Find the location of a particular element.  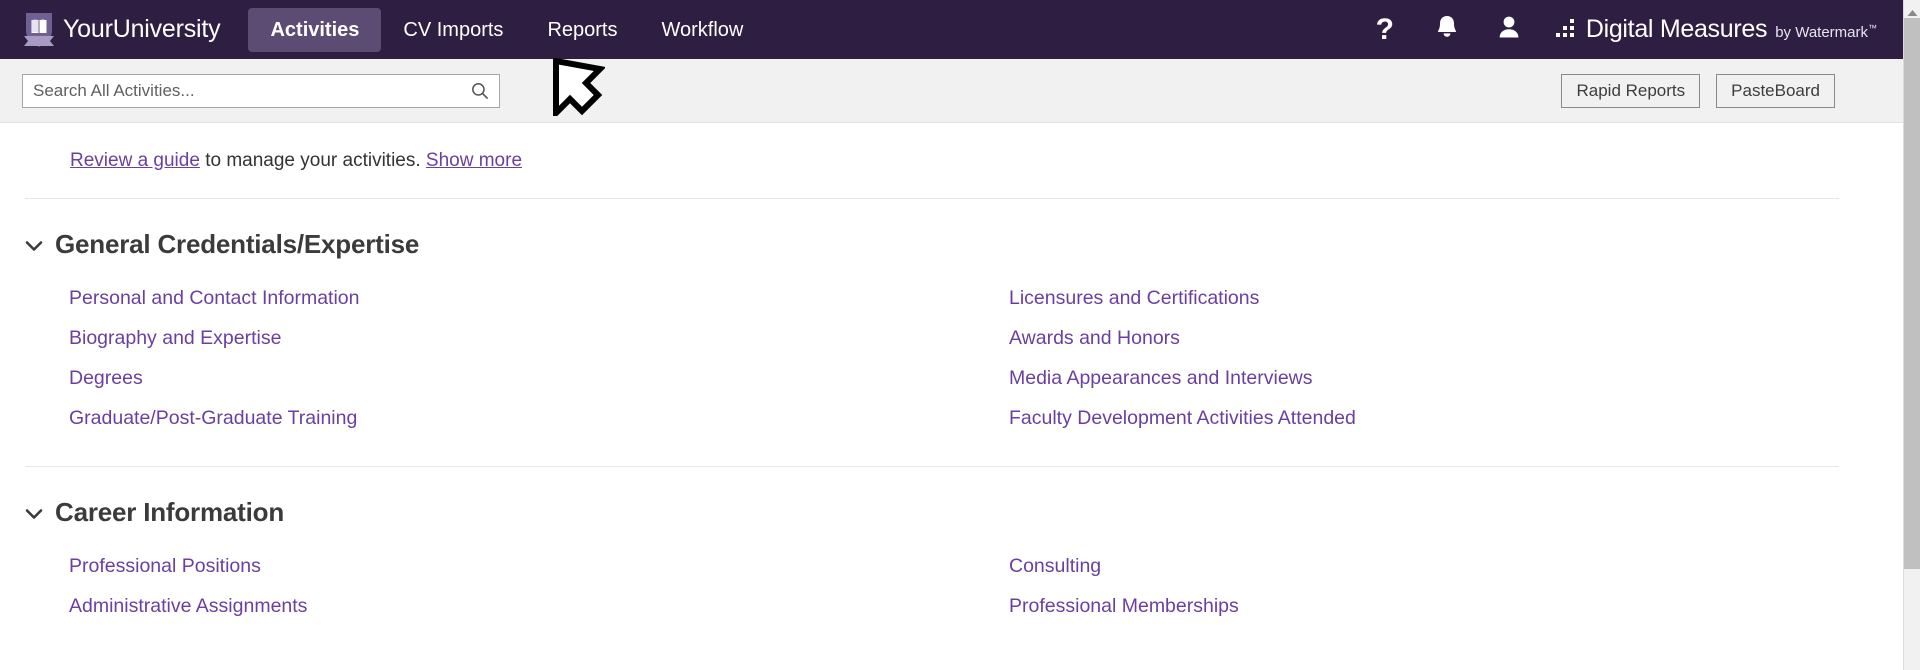

activity-link-degrees: Degrees is located at coordinates (106, 378).